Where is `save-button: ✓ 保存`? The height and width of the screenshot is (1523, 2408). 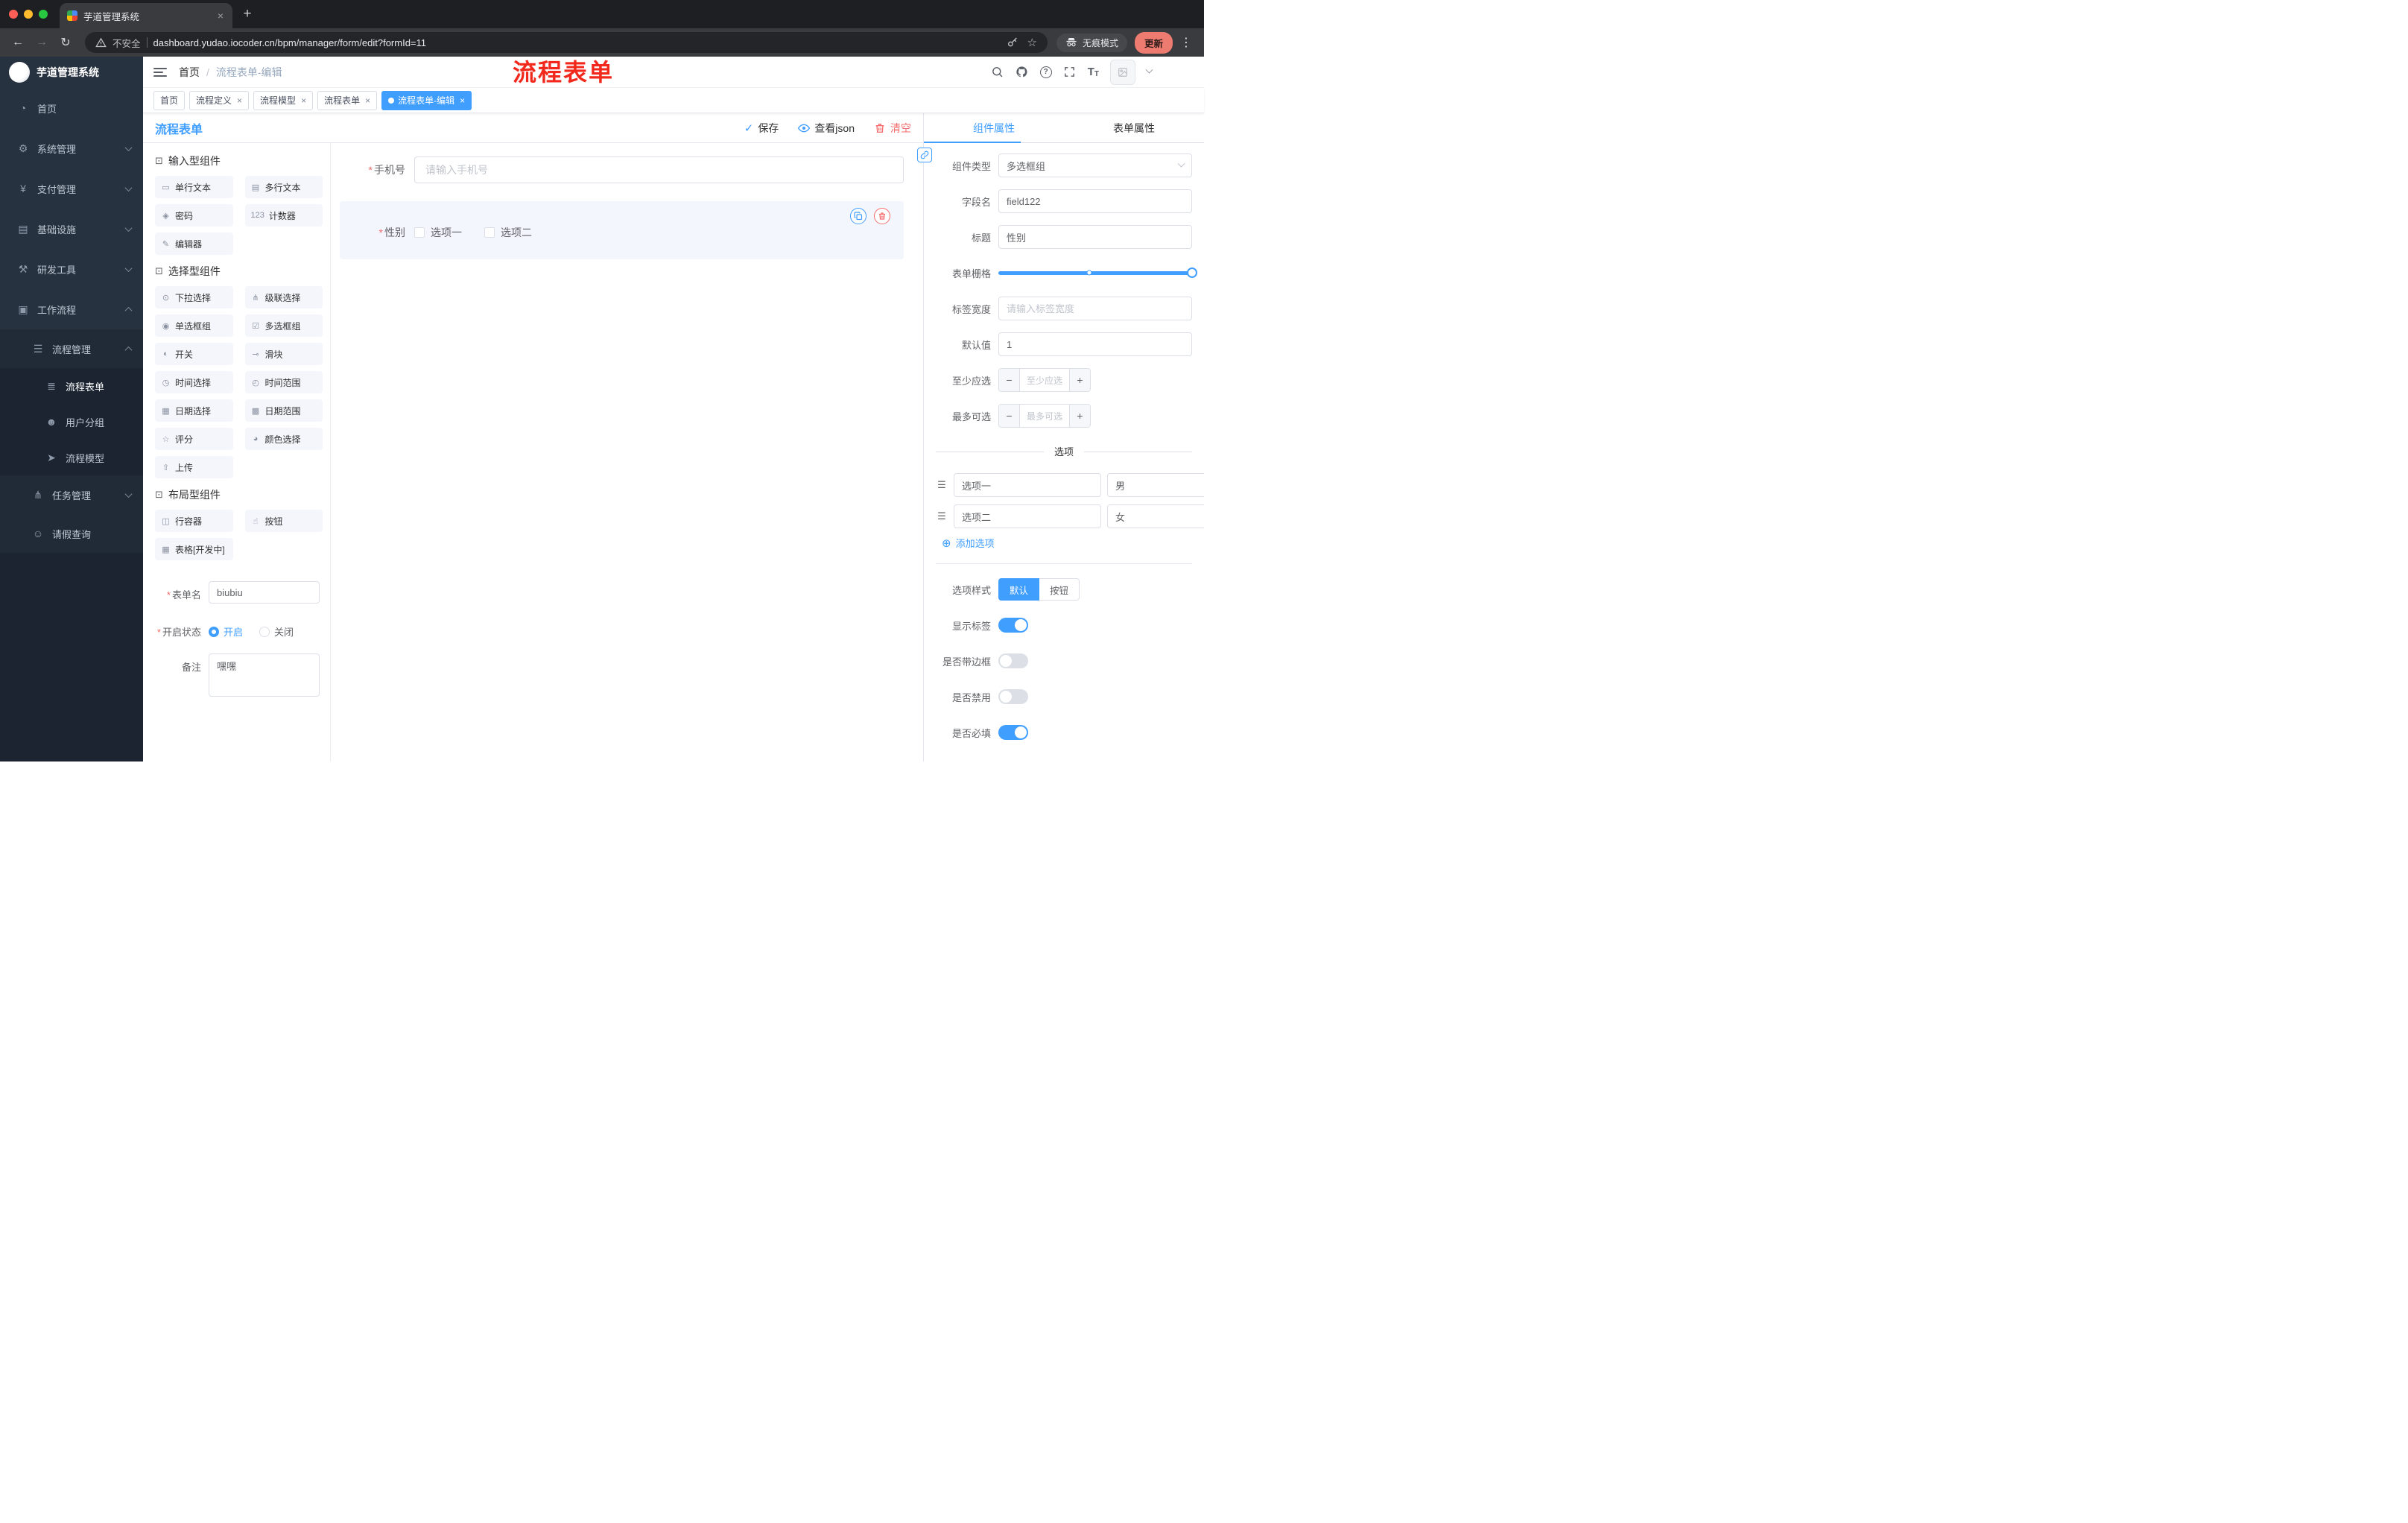
save-button: ✓ 保存 is located at coordinates (761, 128).